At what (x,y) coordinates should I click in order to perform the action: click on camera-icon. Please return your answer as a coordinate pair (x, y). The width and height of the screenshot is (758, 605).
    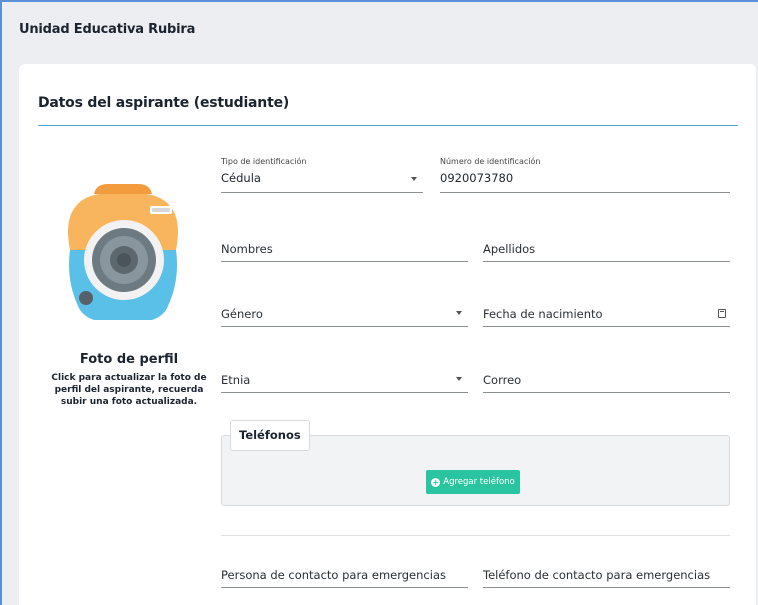
    Looking at the image, I should click on (123, 252).